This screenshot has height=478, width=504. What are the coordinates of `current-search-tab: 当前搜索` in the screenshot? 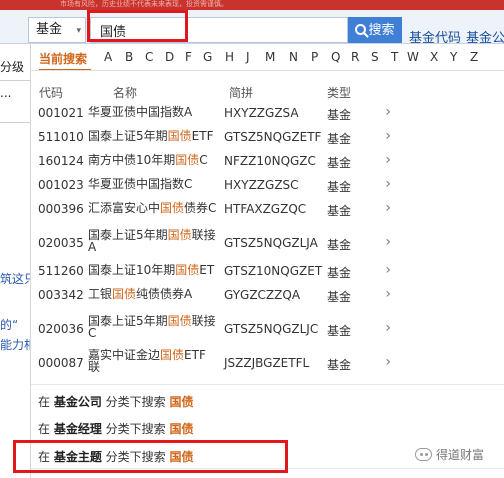 It's located at (63, 58).